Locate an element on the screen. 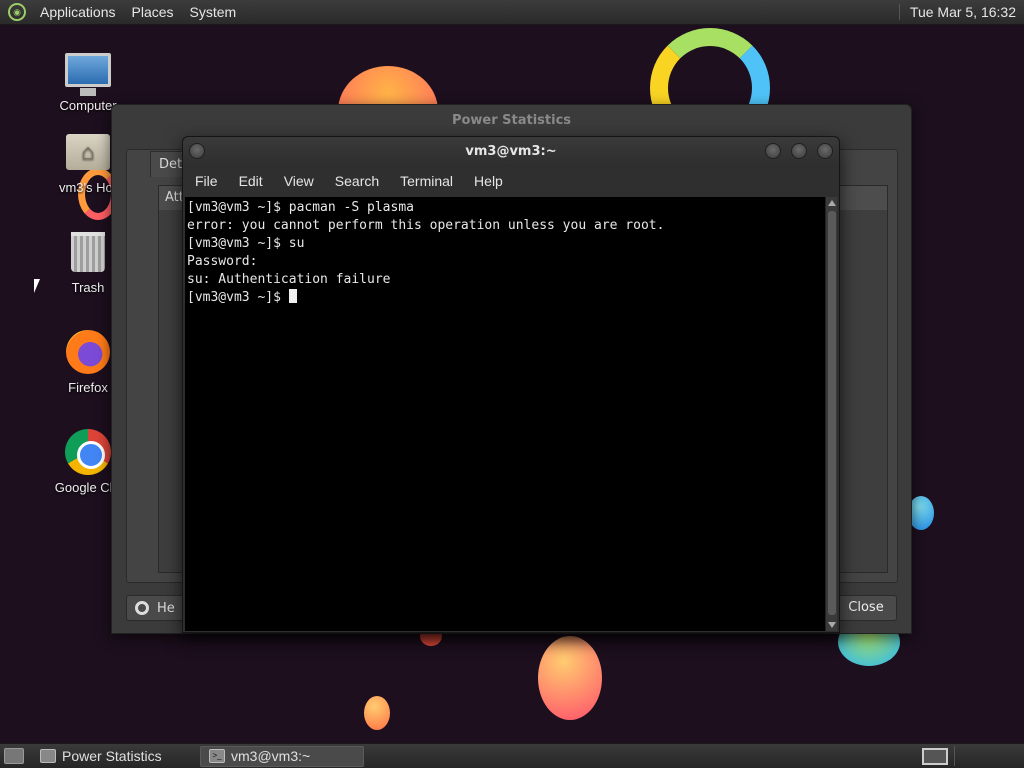 Image resolution: width=1024 pixels, height=768 pixels. menu-file: File is located at coordinates (207, 181).